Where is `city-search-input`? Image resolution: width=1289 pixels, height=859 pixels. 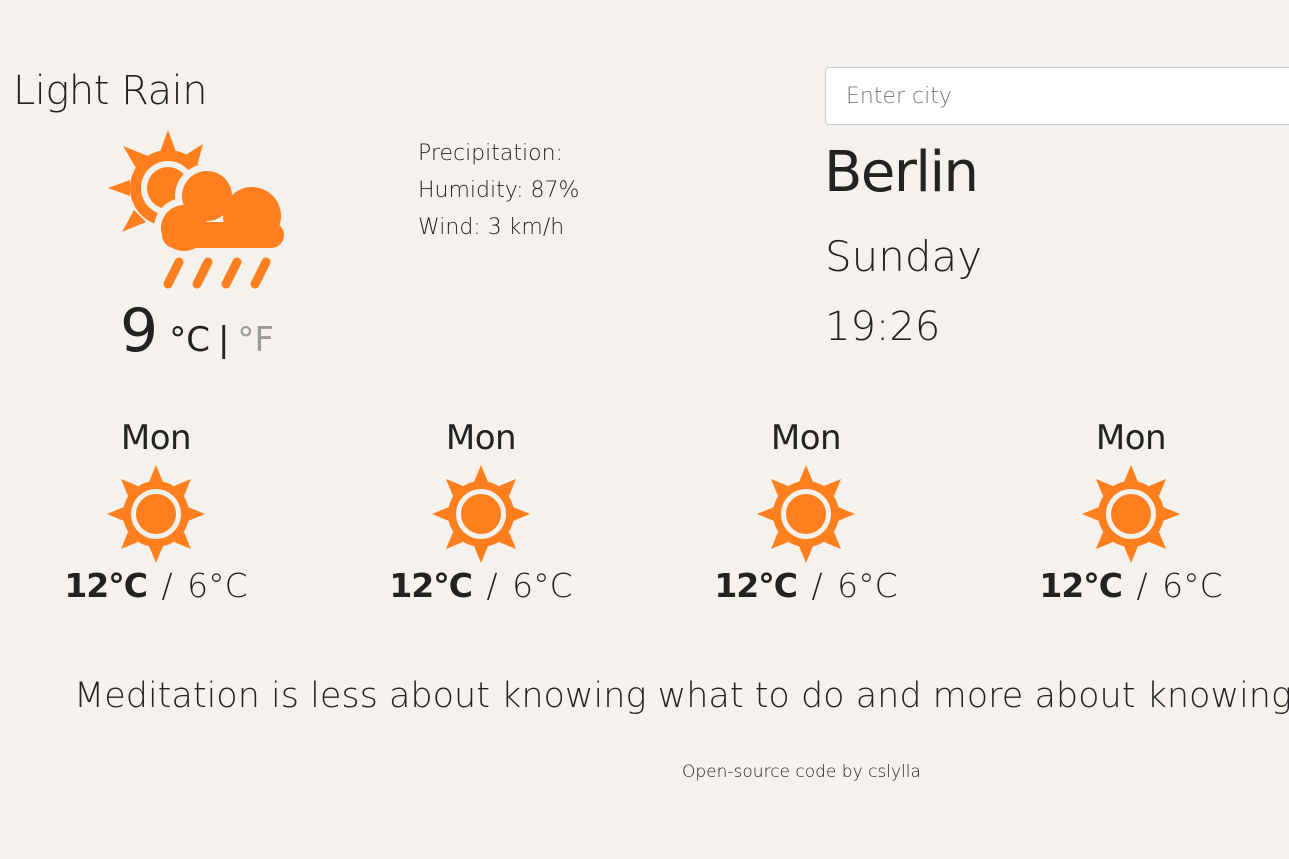 city-search-input is located at coordinates (1057, 96).